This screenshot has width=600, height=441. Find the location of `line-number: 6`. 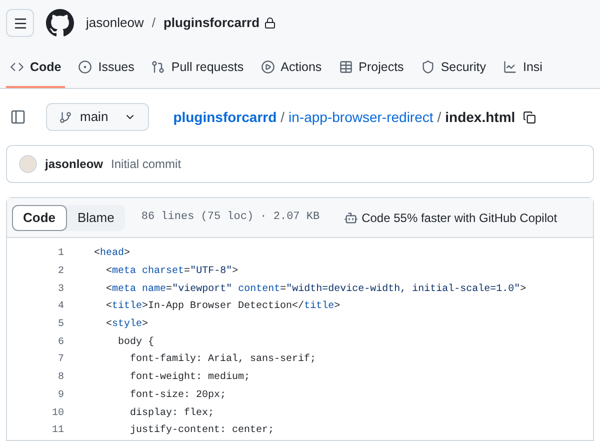

line-number: 6 is located at coordinates (60, 343).